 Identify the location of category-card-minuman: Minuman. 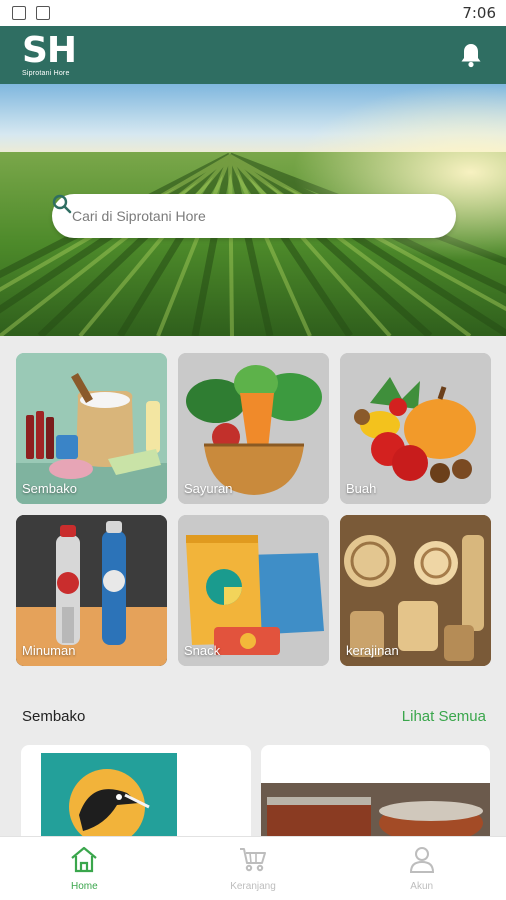
(91, 590).